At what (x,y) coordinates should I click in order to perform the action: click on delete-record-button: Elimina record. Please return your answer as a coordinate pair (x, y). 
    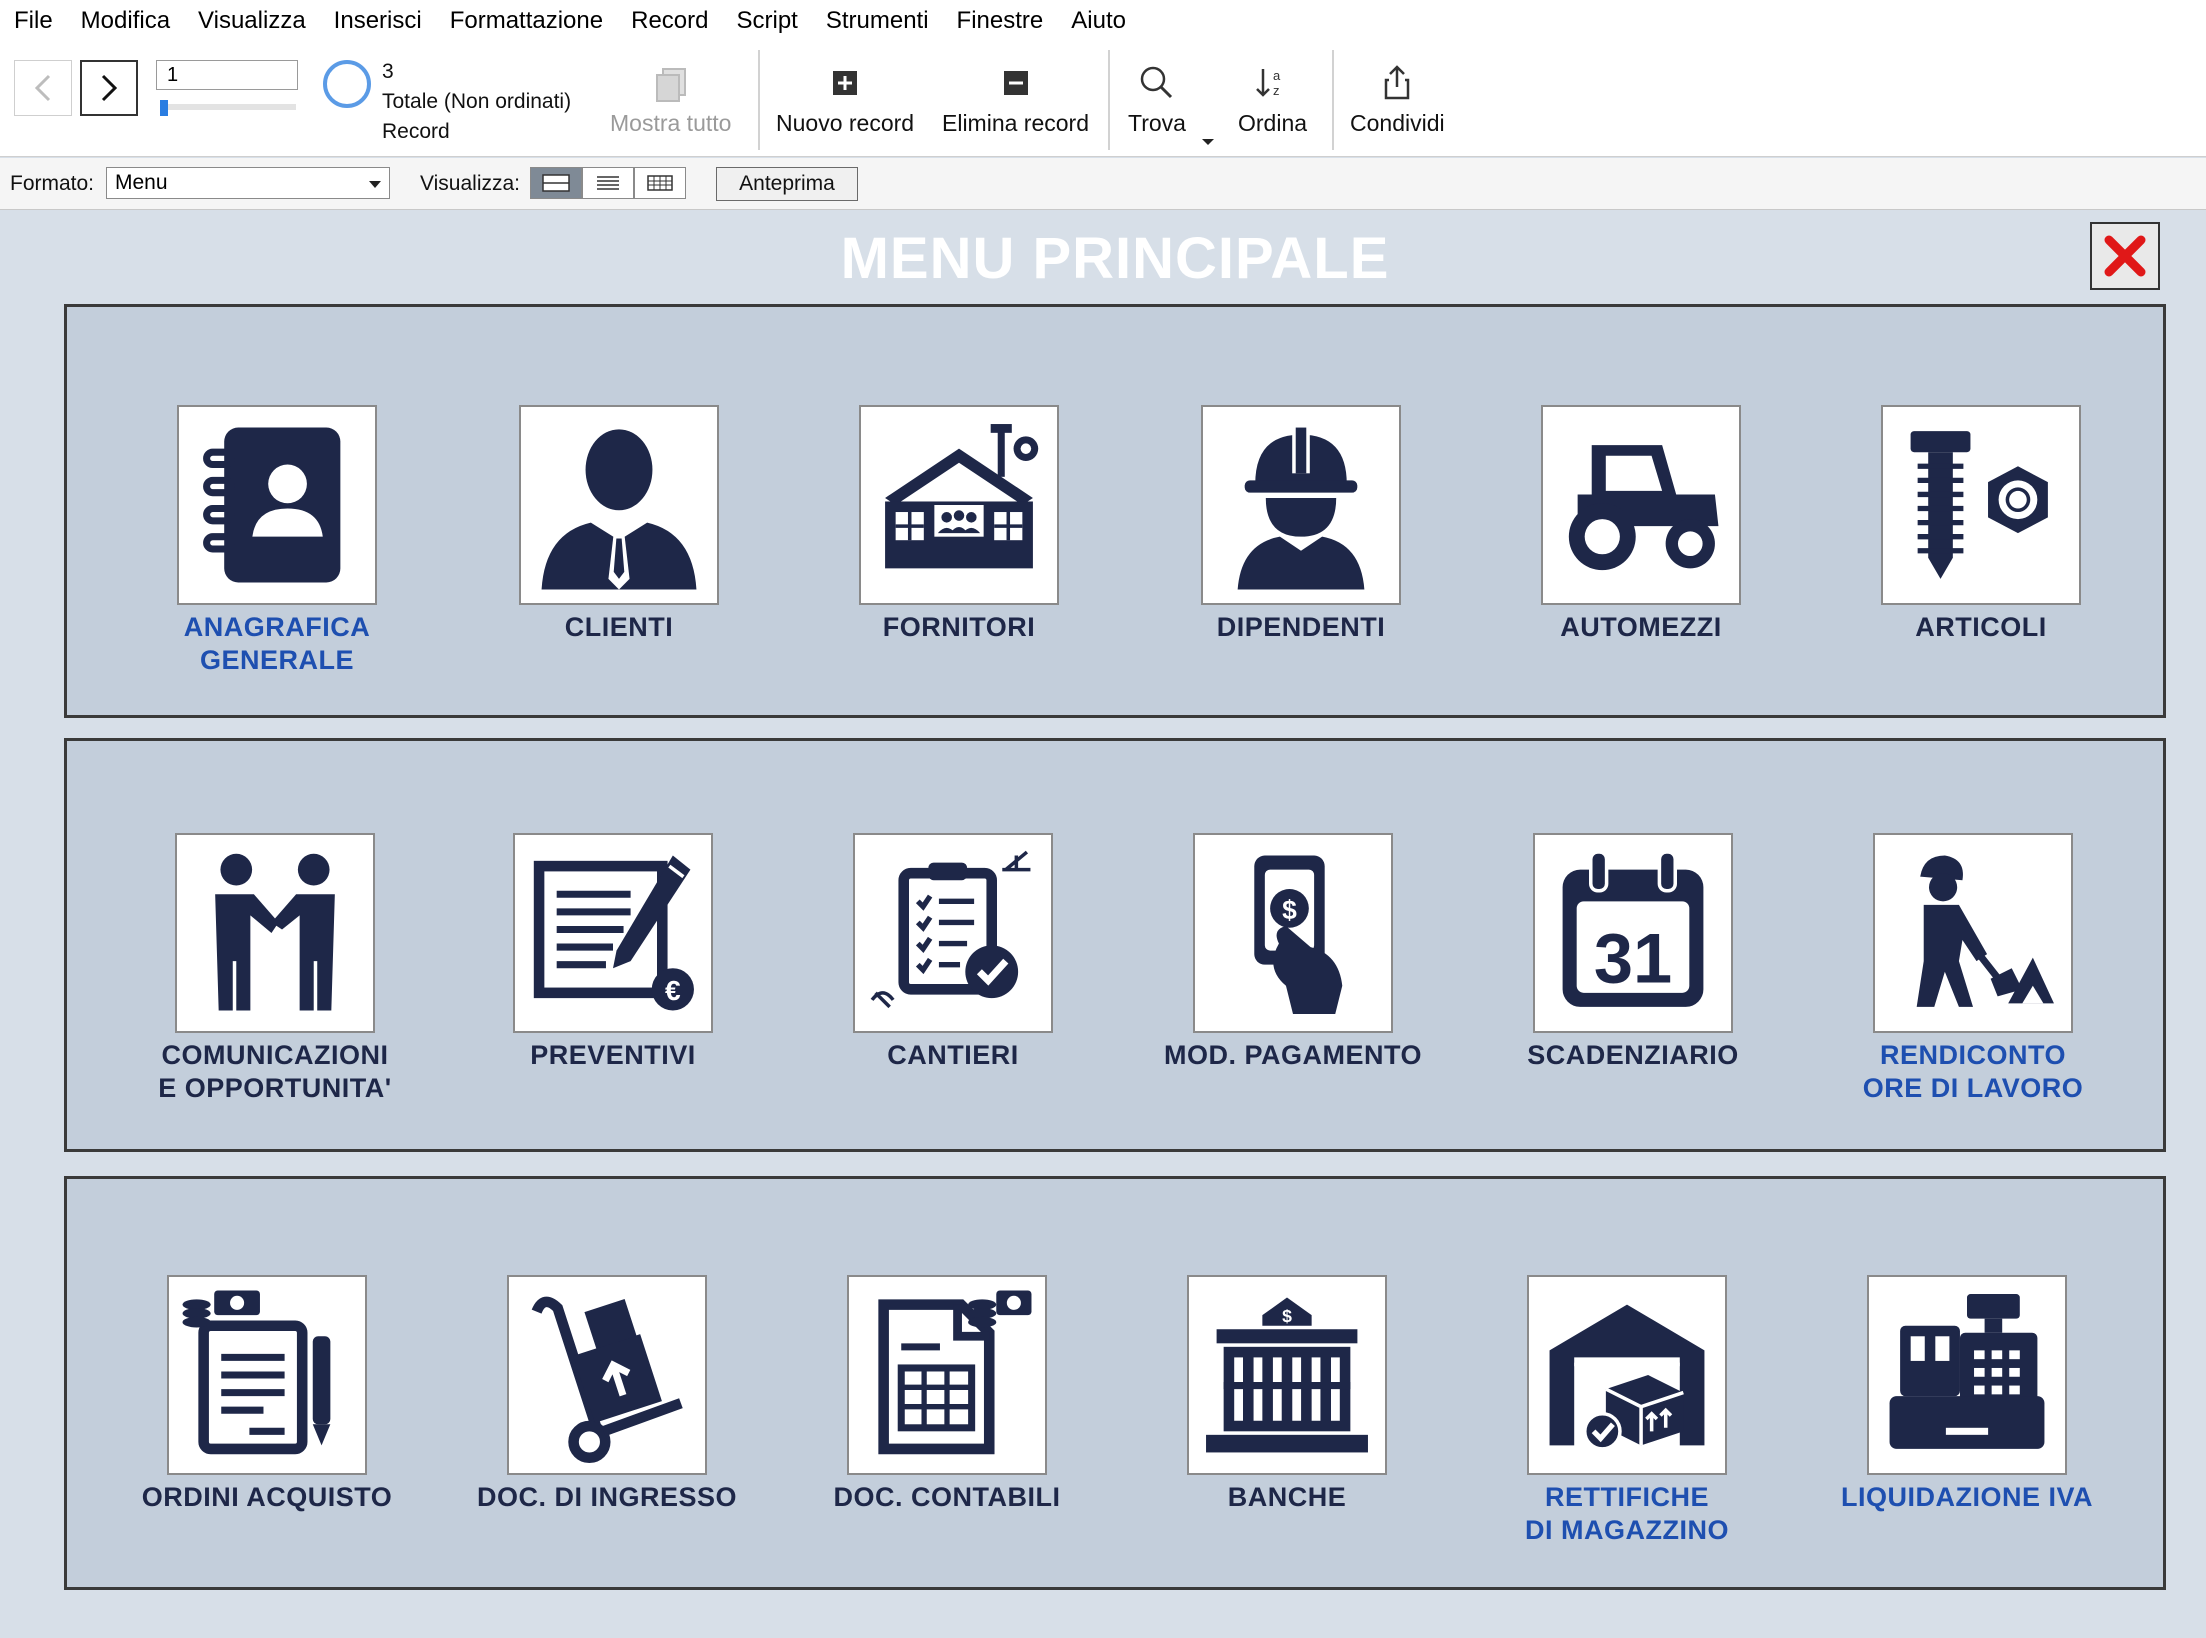
    Looking at the image, I should click on (1015, 106).